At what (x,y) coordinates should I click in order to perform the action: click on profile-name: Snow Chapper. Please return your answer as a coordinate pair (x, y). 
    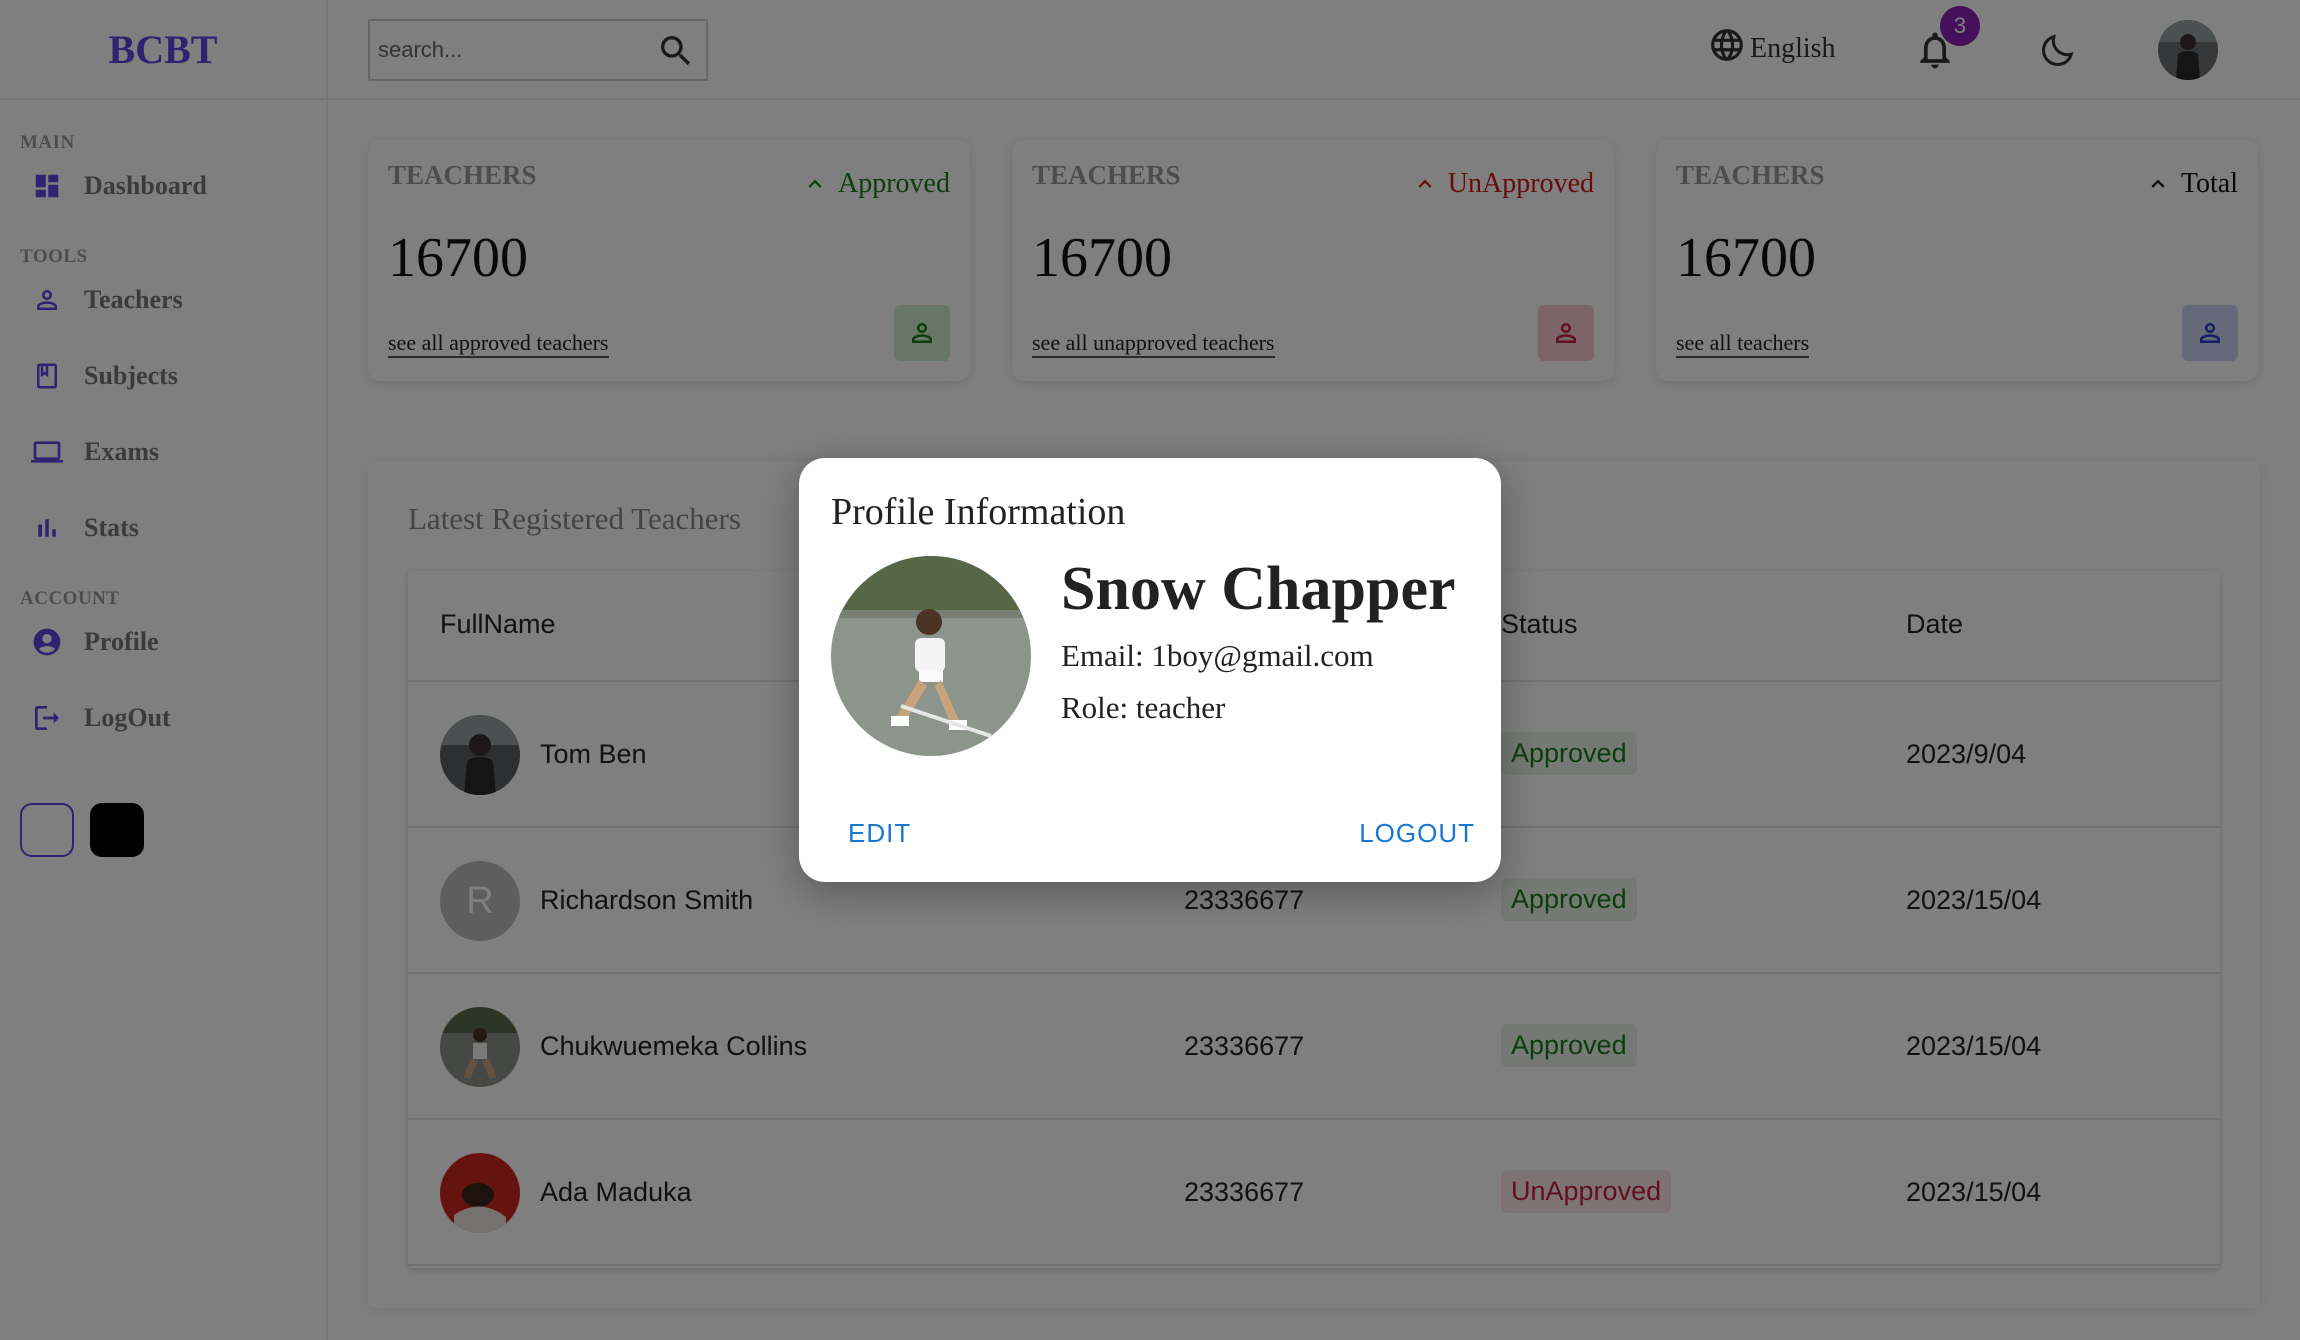
    Looking at the image, I should click on (1258, 589).